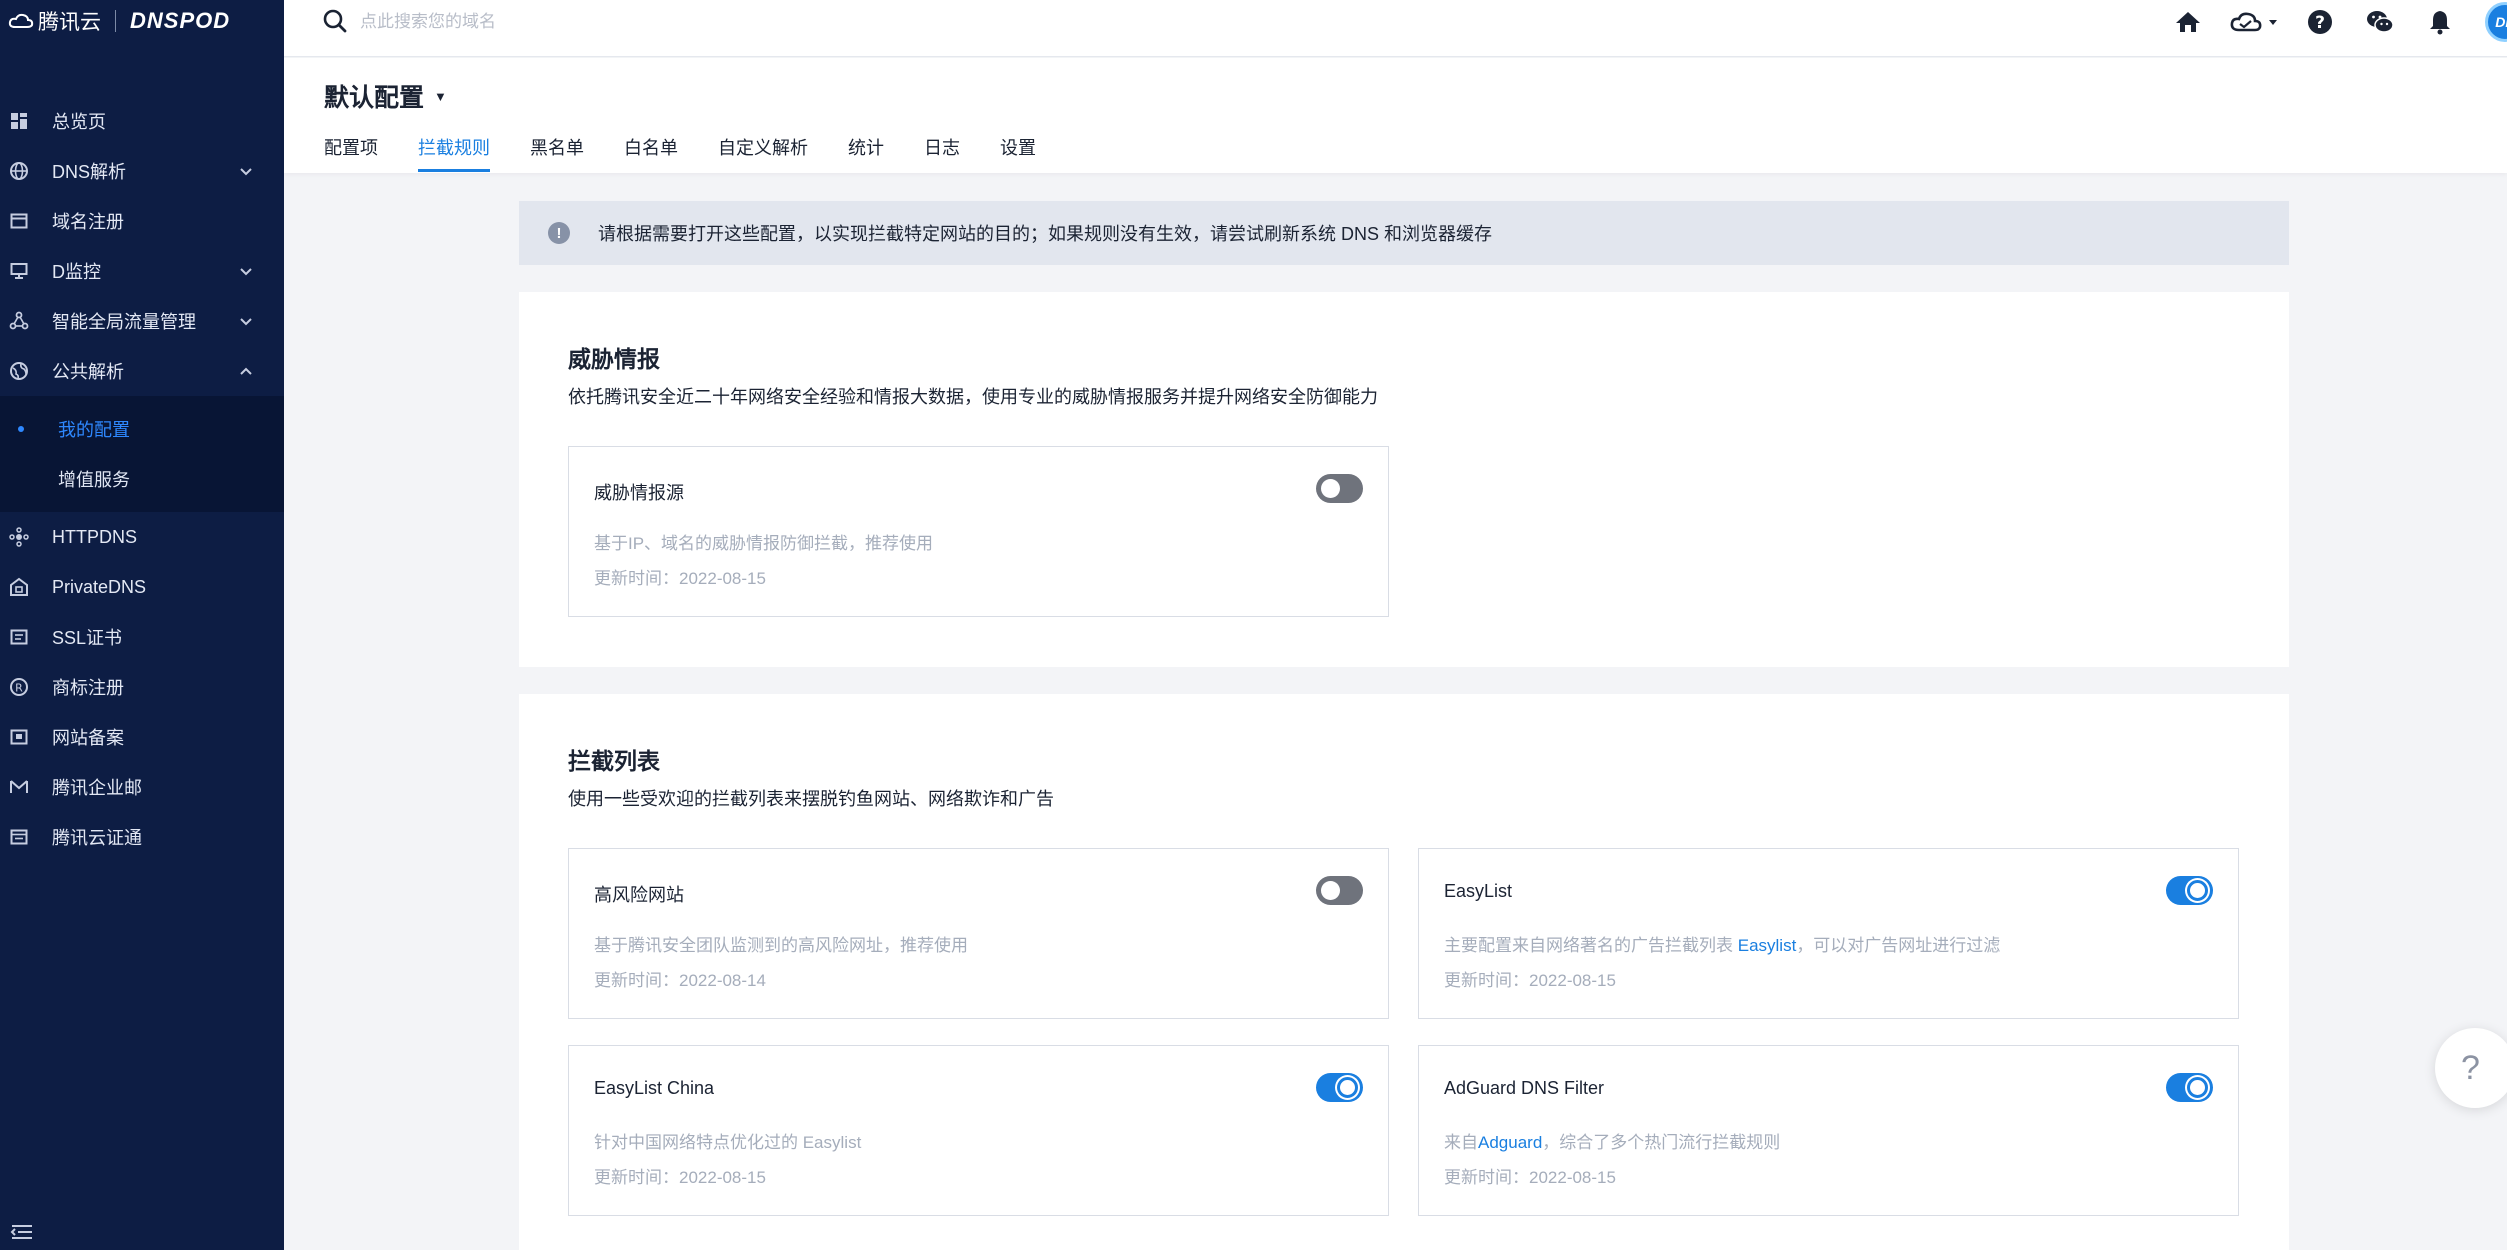 The image size is (2507, 1250). What do you see at coordinates (1612, 1140) in the screenshot?
I see `card-description: 来自Adguard，综合了多个热门流行拦截规则` at bounding box center [1612, 1140].